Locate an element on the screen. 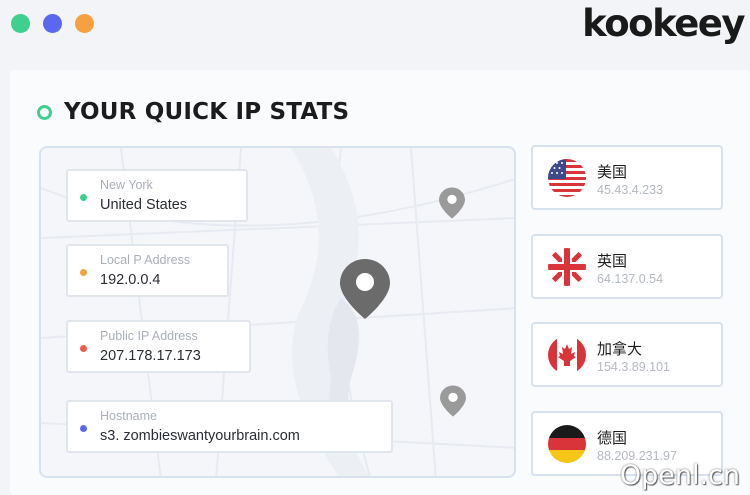  uk-flag-icon is located at coordinates (567, 267).